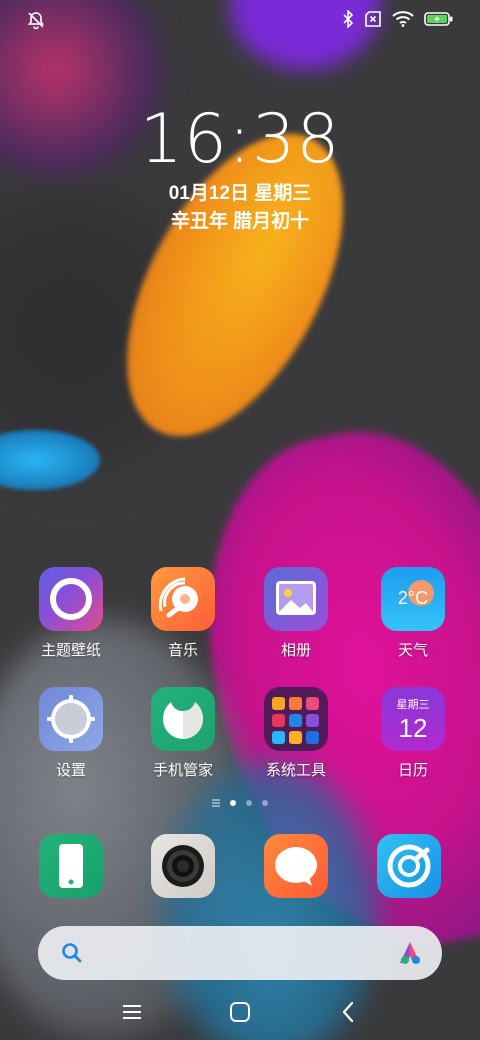 The width and height of the screenshot is (480, 1040). I want to click on menu-icon, so click(132, 1012).